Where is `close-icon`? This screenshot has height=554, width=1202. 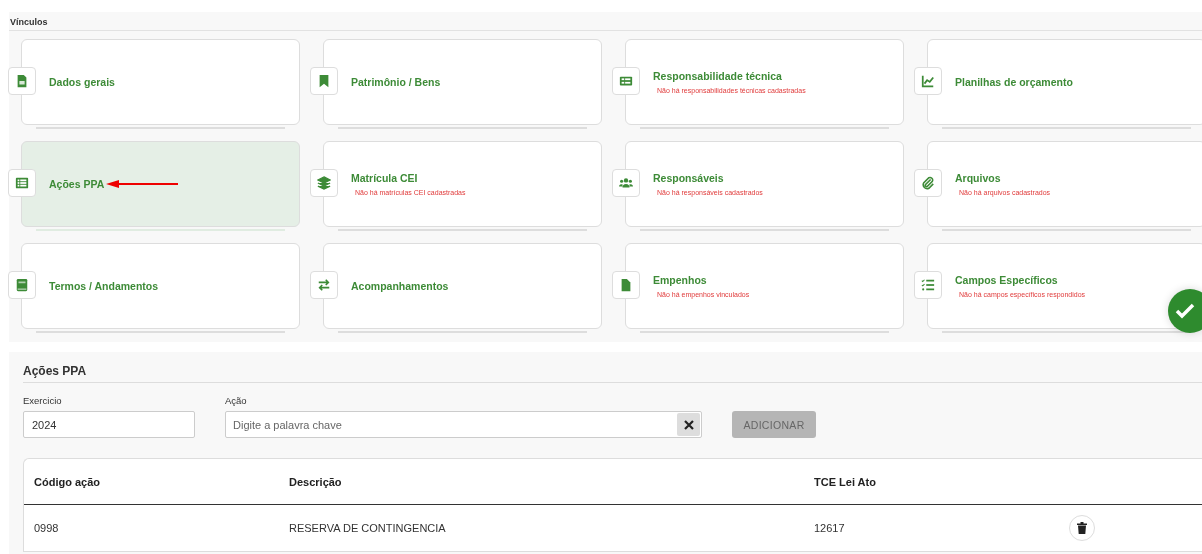
close-icon is located at coordinates (688, 424).